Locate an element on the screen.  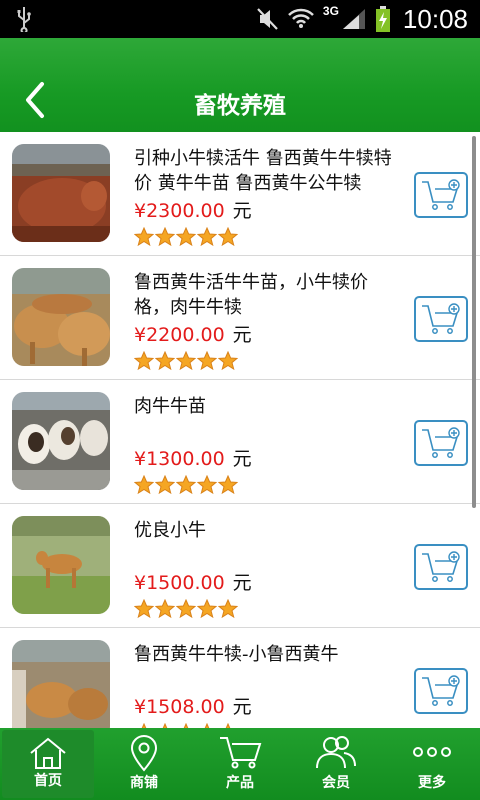
usb-icon is located at coordinates (24, 19).